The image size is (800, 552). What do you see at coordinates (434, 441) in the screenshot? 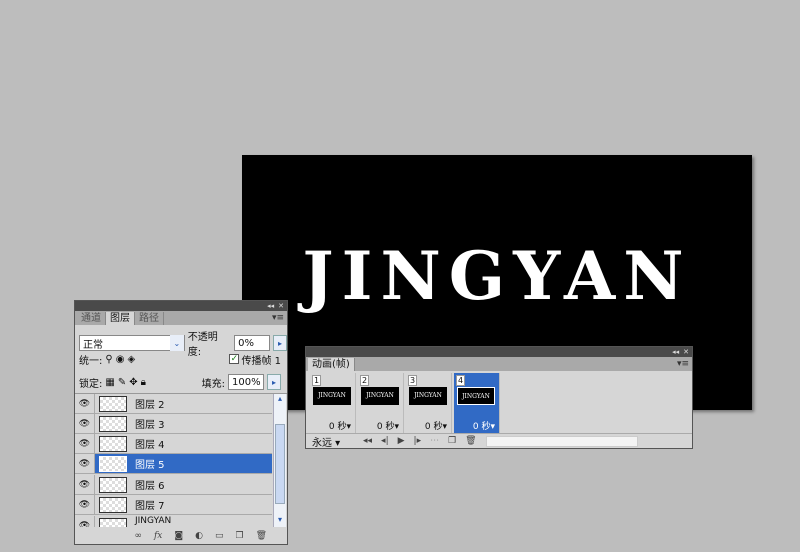
I see `tween-icon: ⋯` at bounding box center [434, 441].